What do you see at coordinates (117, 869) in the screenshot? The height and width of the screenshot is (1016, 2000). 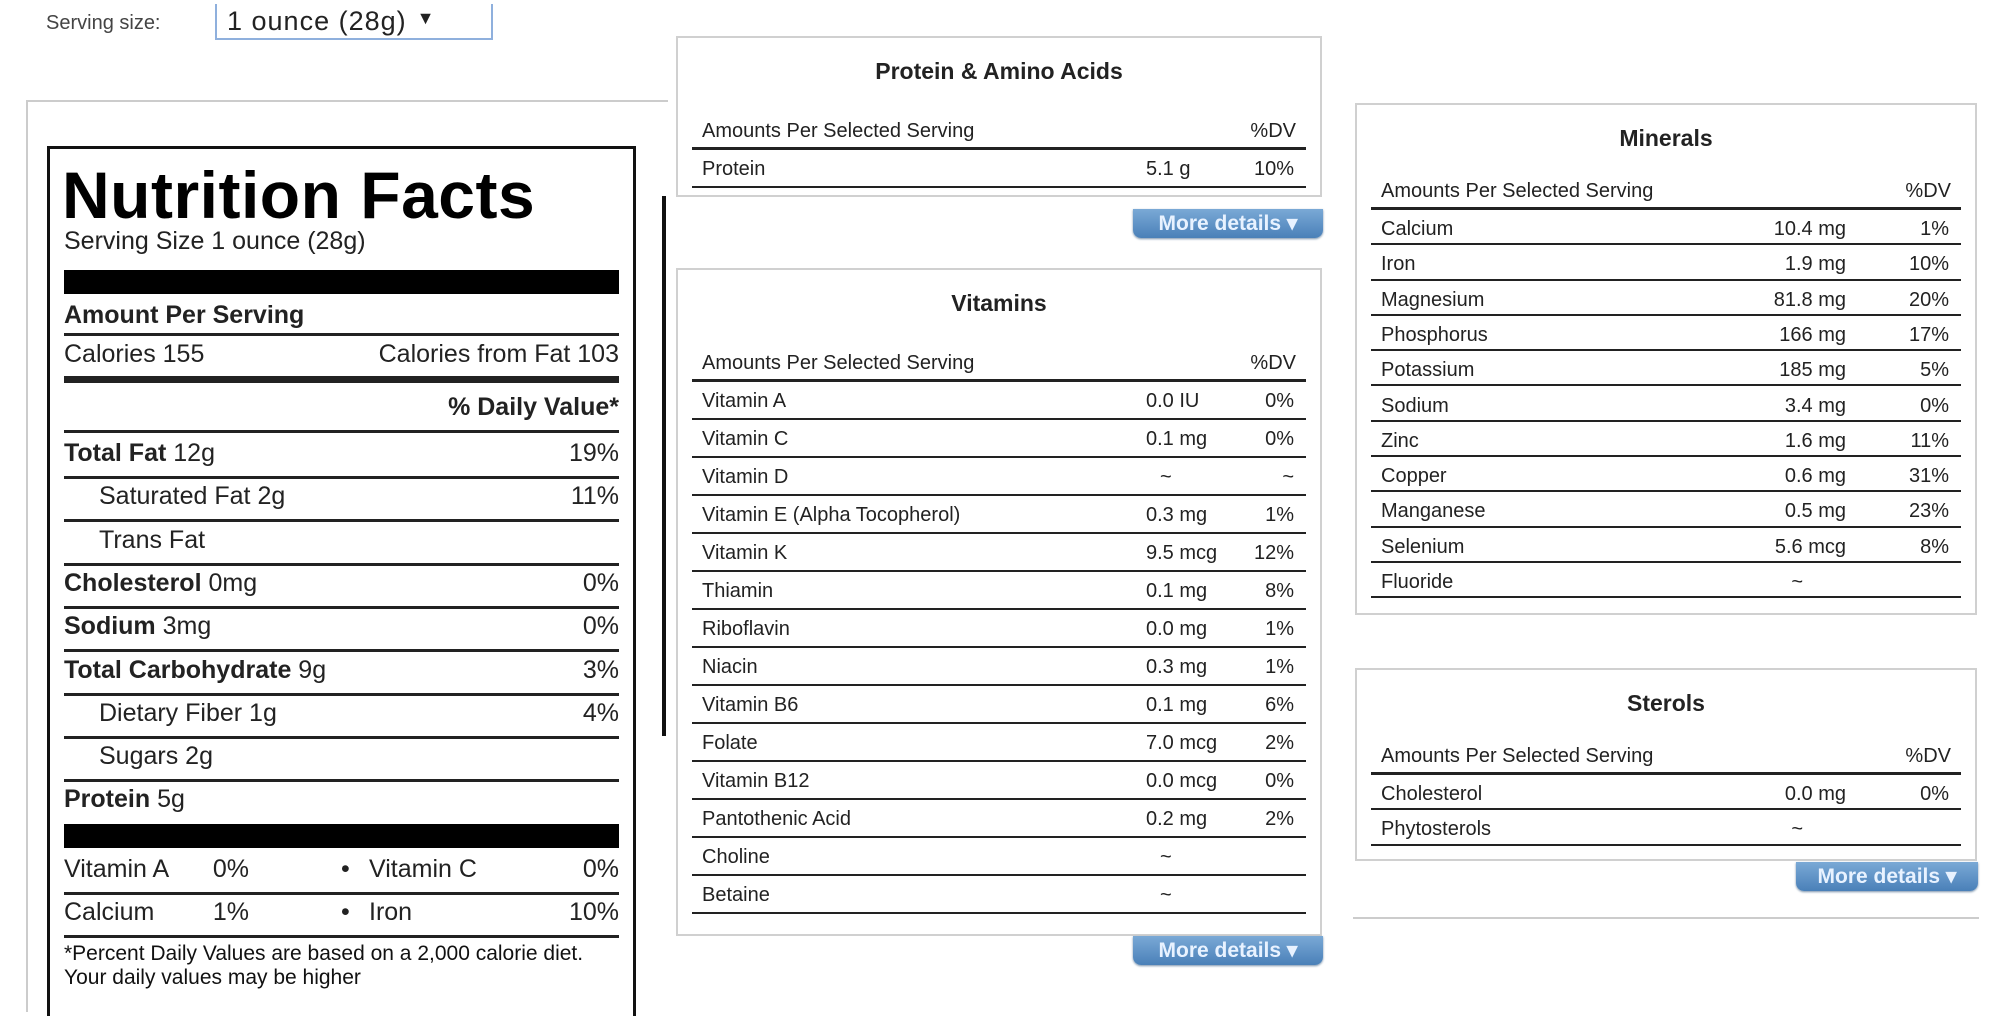 I see `vitamin-name: Vitamin A` at bounding box center [117, 869].